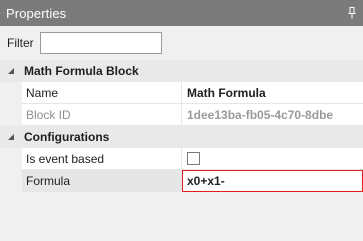 Image resolution: width=363 pixels, height=241 pixels. I want to click on formula-input, so click(274, 181).